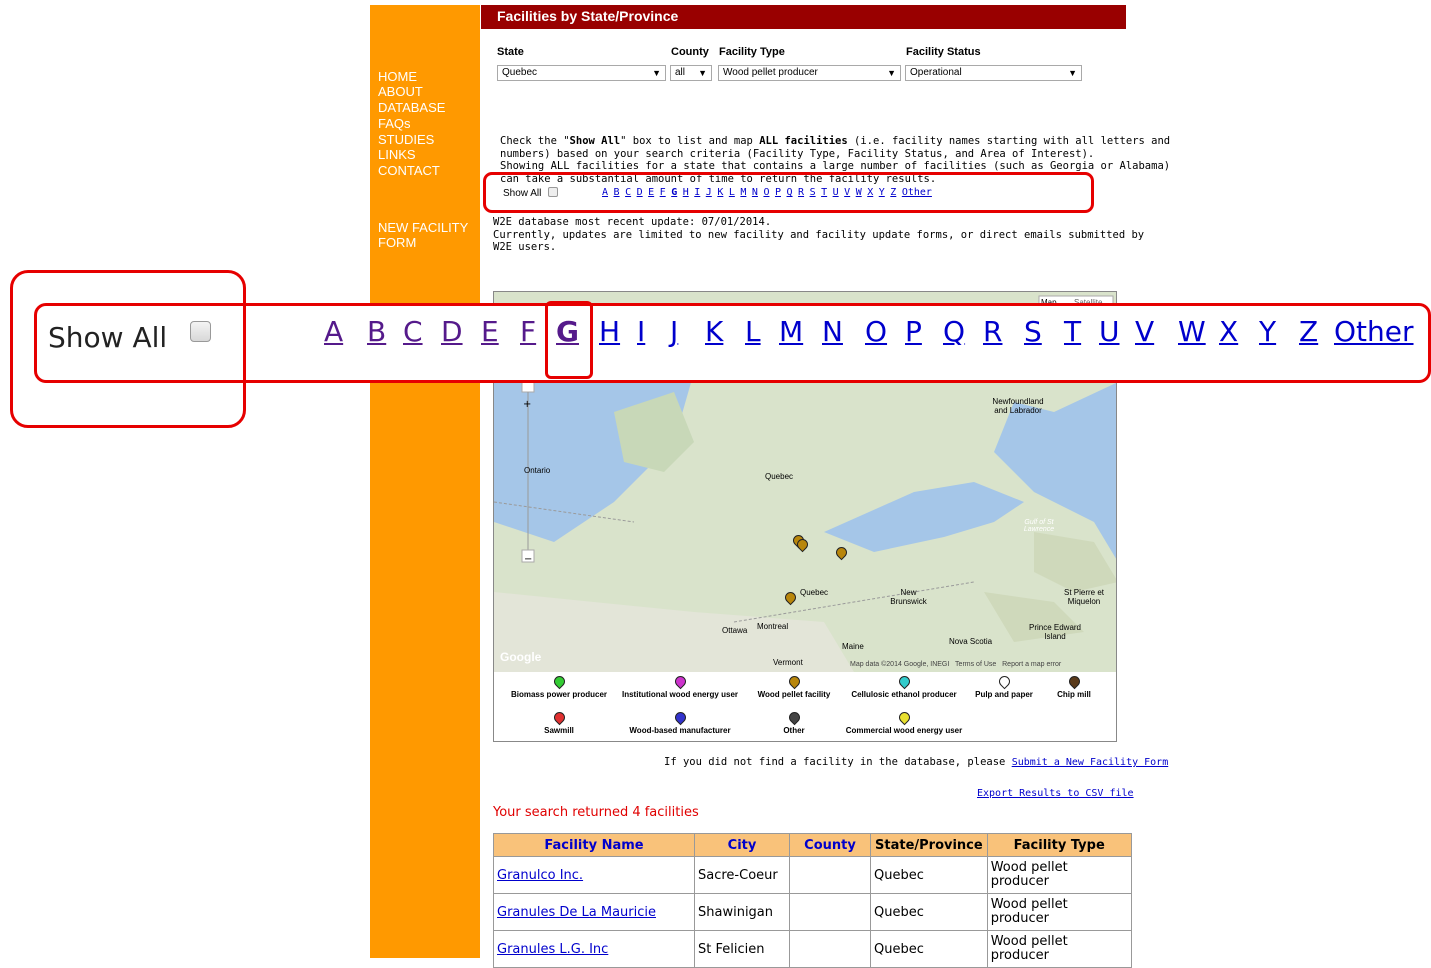 The image size is (1431, 968). What do you see at coordinates (794, 730) in the screenshot?
I see `legend-label: Other` at bounding box center [794, 730].